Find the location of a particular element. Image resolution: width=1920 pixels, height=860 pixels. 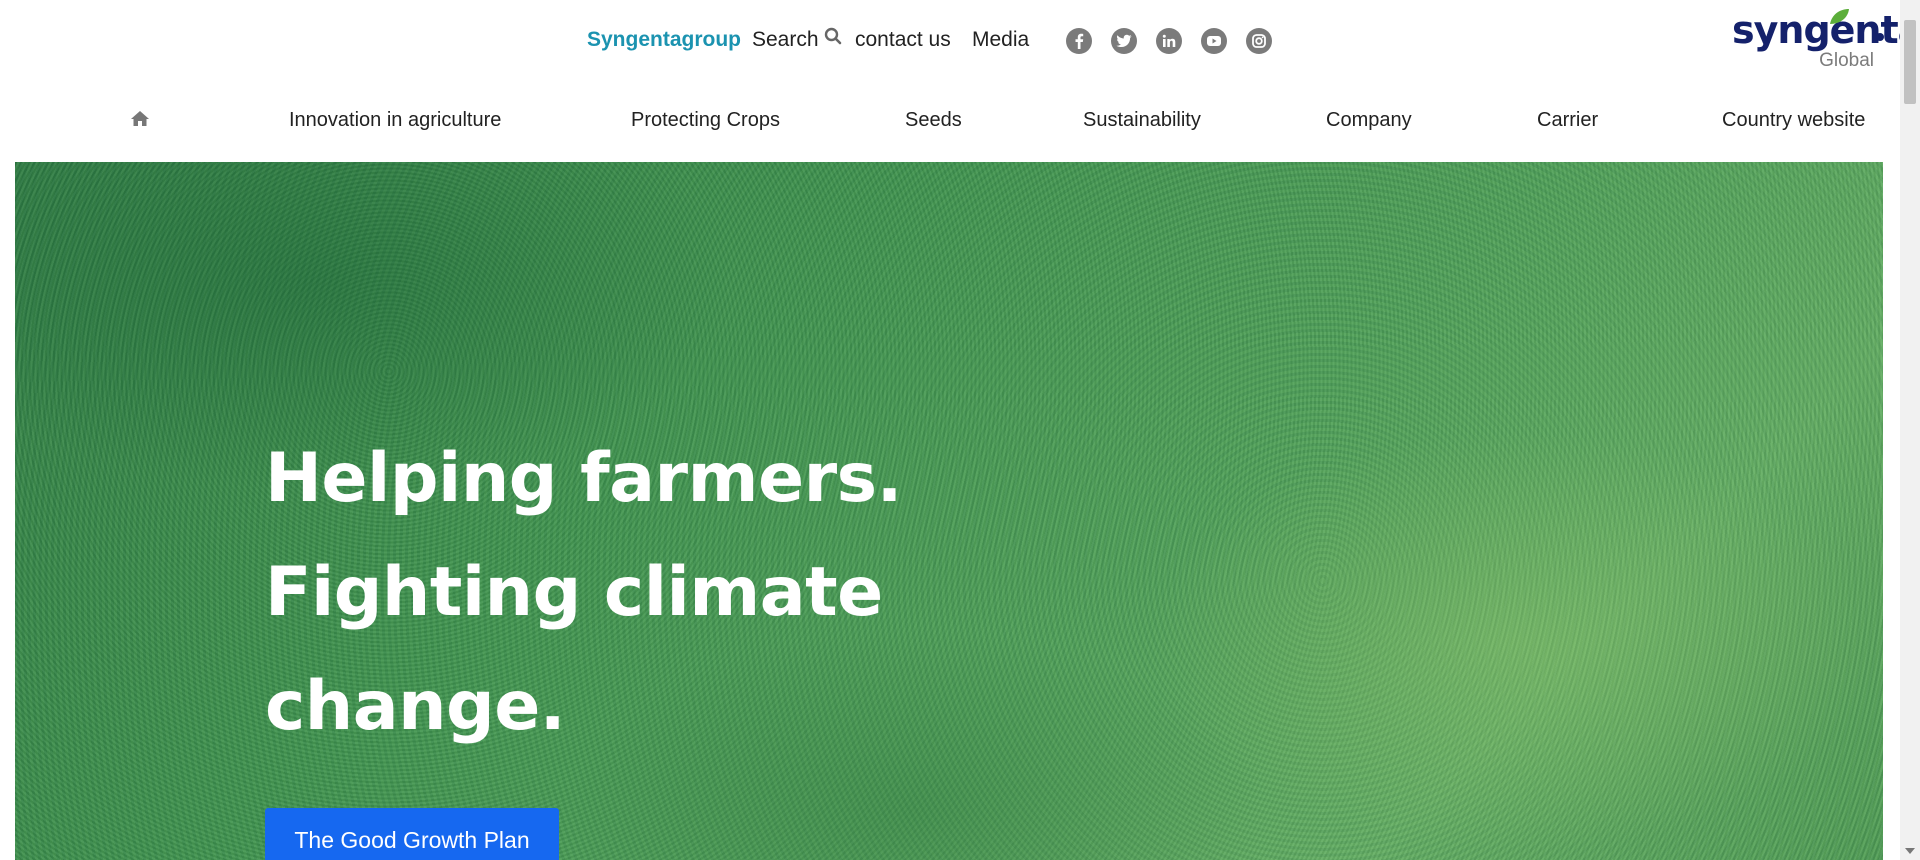

facebook-icon is located at coordinates (1079, 41).